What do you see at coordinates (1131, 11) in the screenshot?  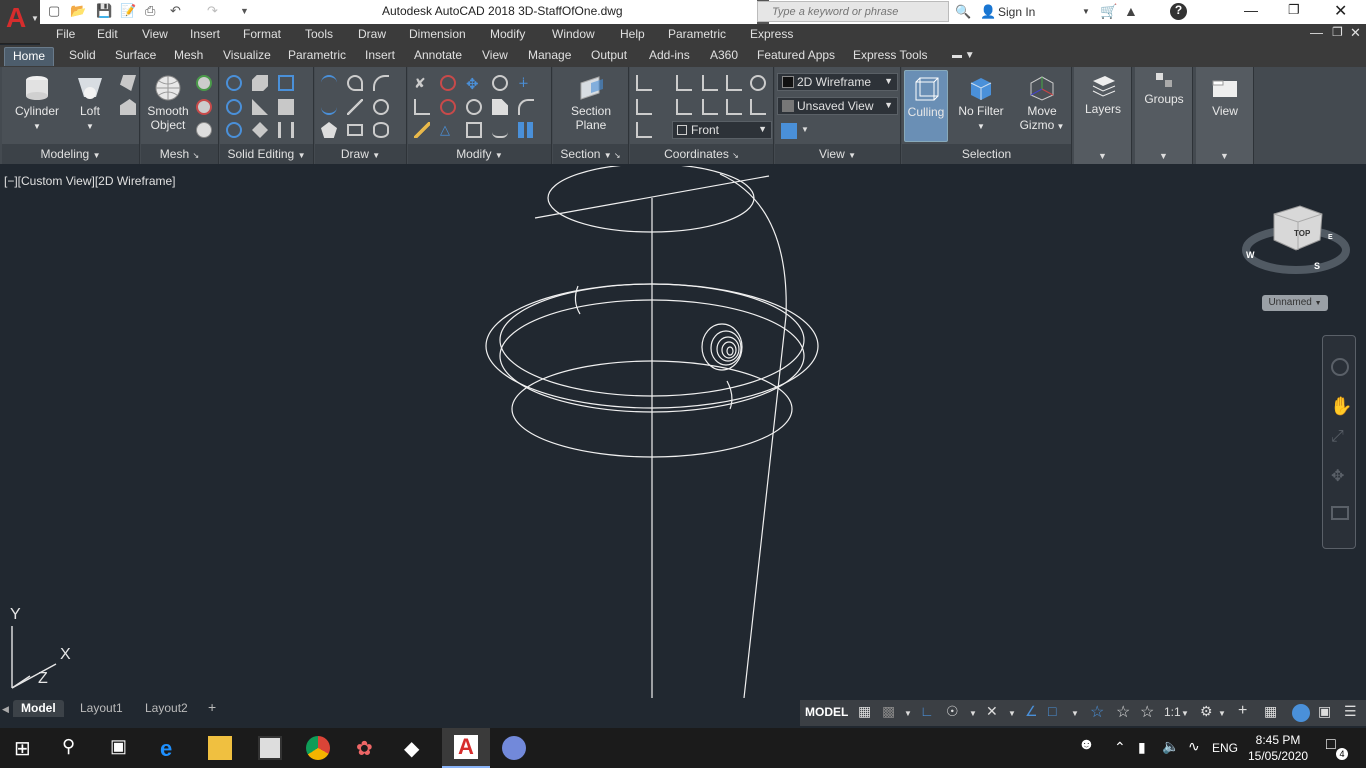 I see `autodesk-app-icon: ▲` at bounding box center [1131, 11].